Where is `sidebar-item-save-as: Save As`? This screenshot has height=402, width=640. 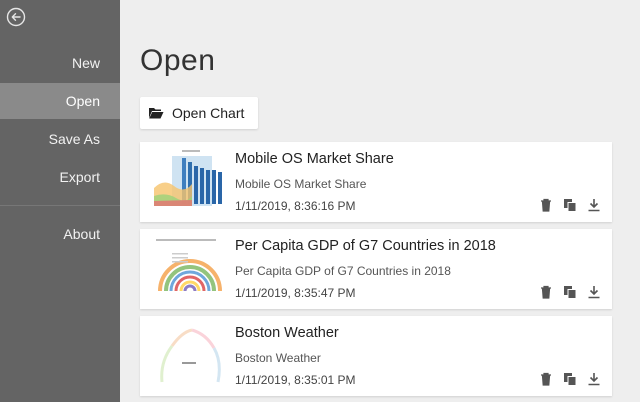
sidebar-item-save-as: Save As is located at coordinates (60, 139).